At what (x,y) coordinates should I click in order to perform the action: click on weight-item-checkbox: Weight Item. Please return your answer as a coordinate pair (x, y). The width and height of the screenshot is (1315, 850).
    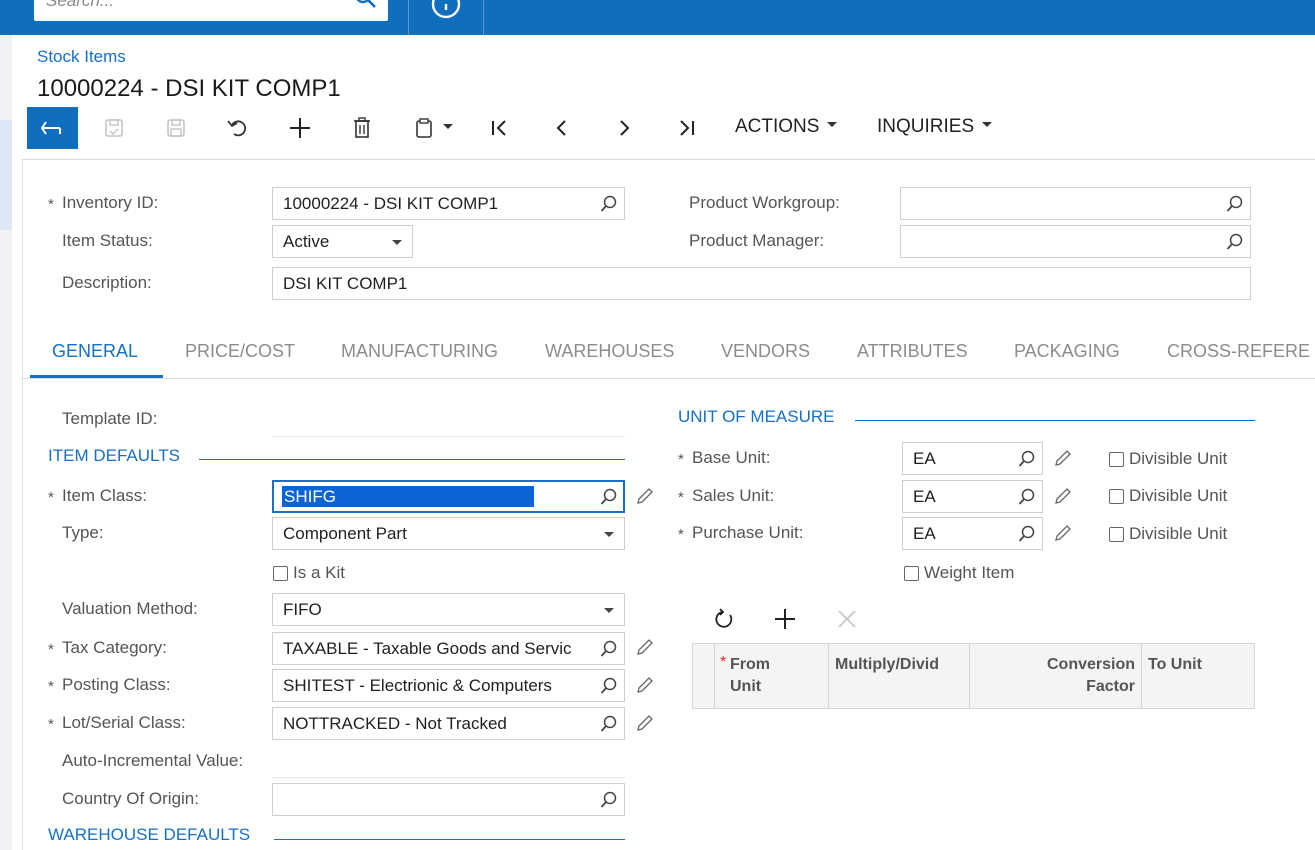
    Looking at the image, I should click on (959, 573).